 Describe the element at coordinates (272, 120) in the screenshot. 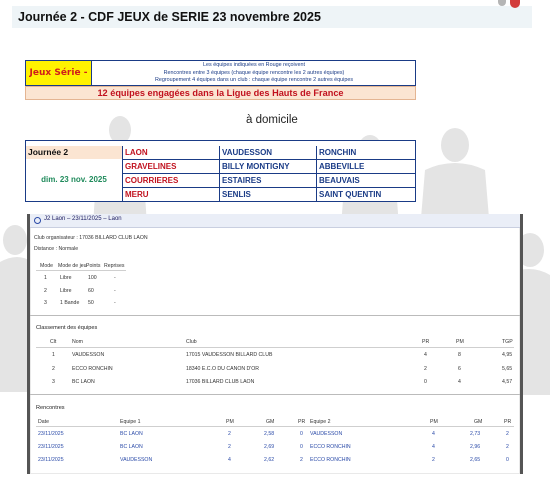

I see `home-label: à domicile` at that location.